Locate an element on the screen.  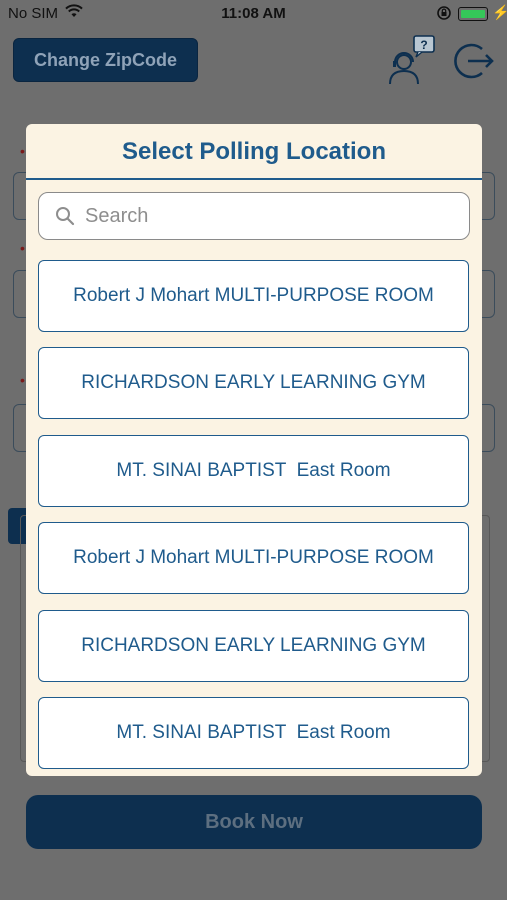
status-bar: No SIM 11:08 AM ⚡ is located at coordinates (253, 14).